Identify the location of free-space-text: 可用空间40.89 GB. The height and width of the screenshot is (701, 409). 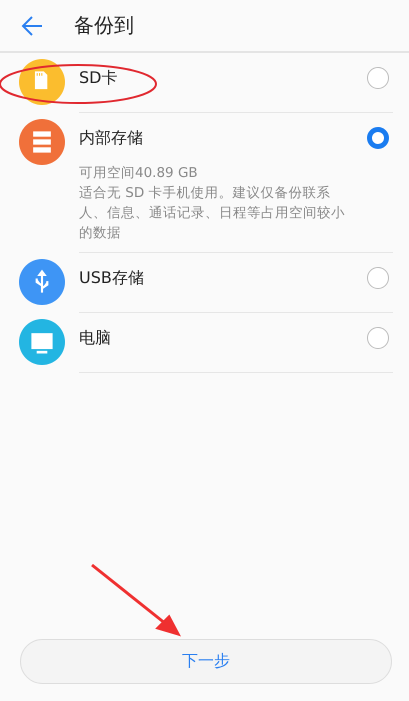
(139, 173).